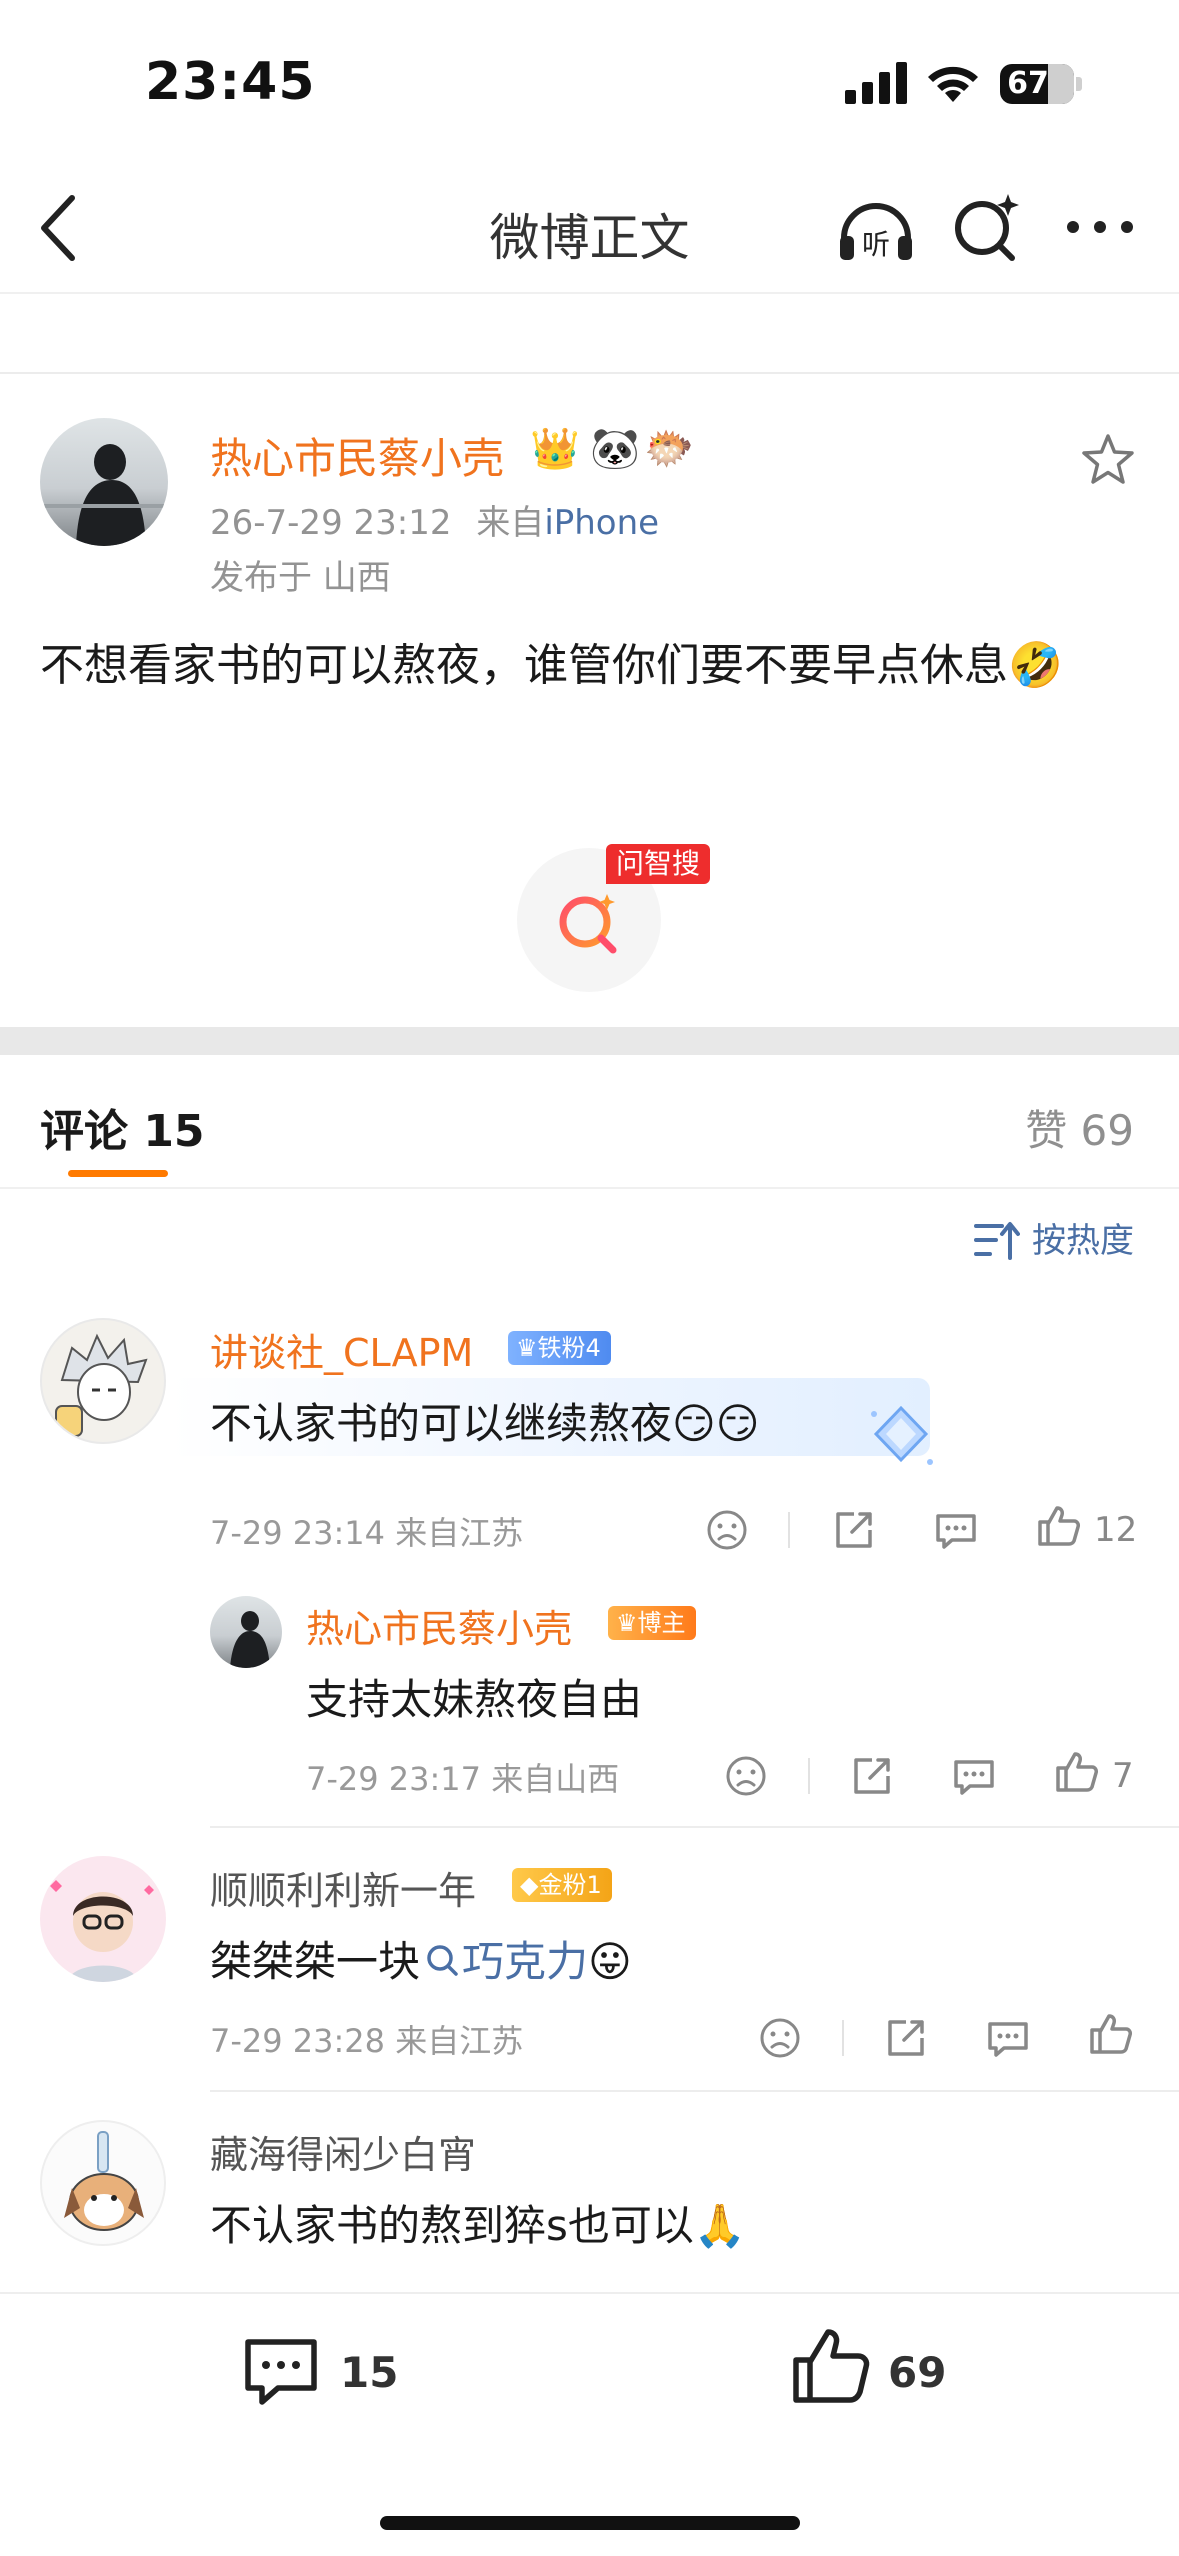 The width and height of the screenshot is (1179, 2556). What do you see at coordinates (101, 1385) in the screenshot?
I see `avatar-anime-illustration` at bounding box center [101, 1385].